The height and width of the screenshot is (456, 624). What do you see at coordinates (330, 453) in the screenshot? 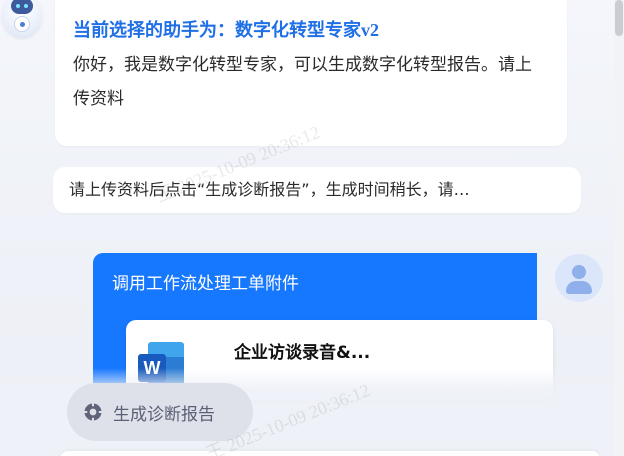
I see `input-box-edge` at bounding box center [330, 453].